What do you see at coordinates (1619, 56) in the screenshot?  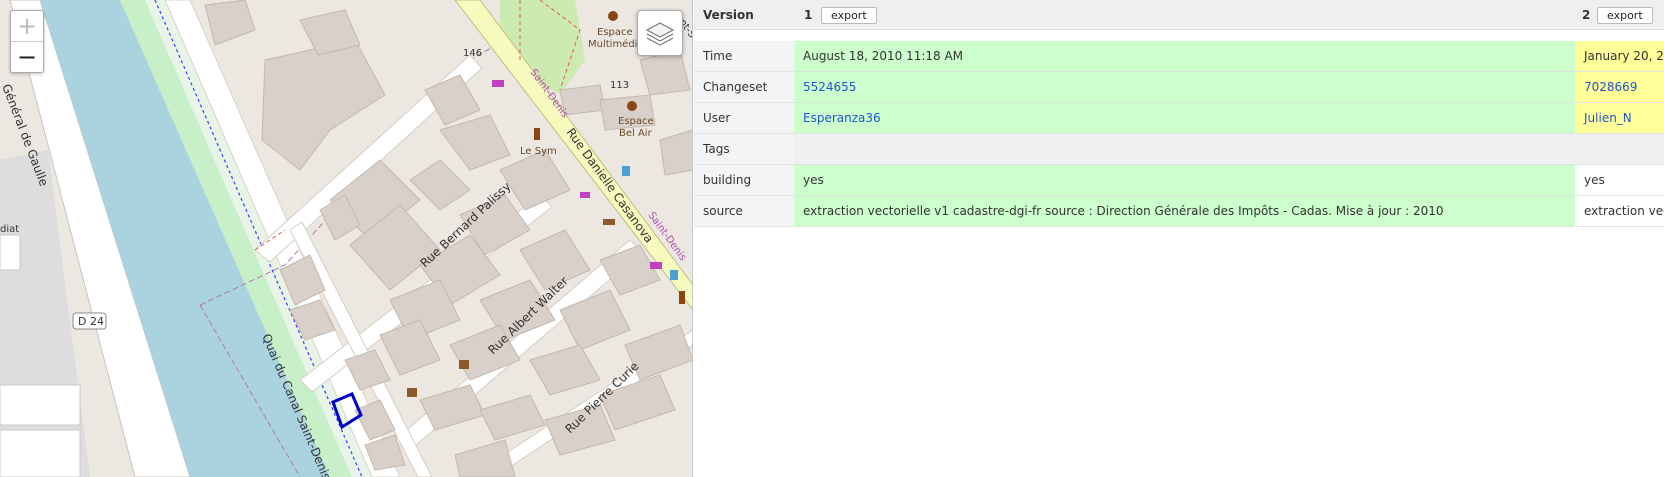 I see `time-v2: January 20, 2011` at bounding box center [1619, 56].